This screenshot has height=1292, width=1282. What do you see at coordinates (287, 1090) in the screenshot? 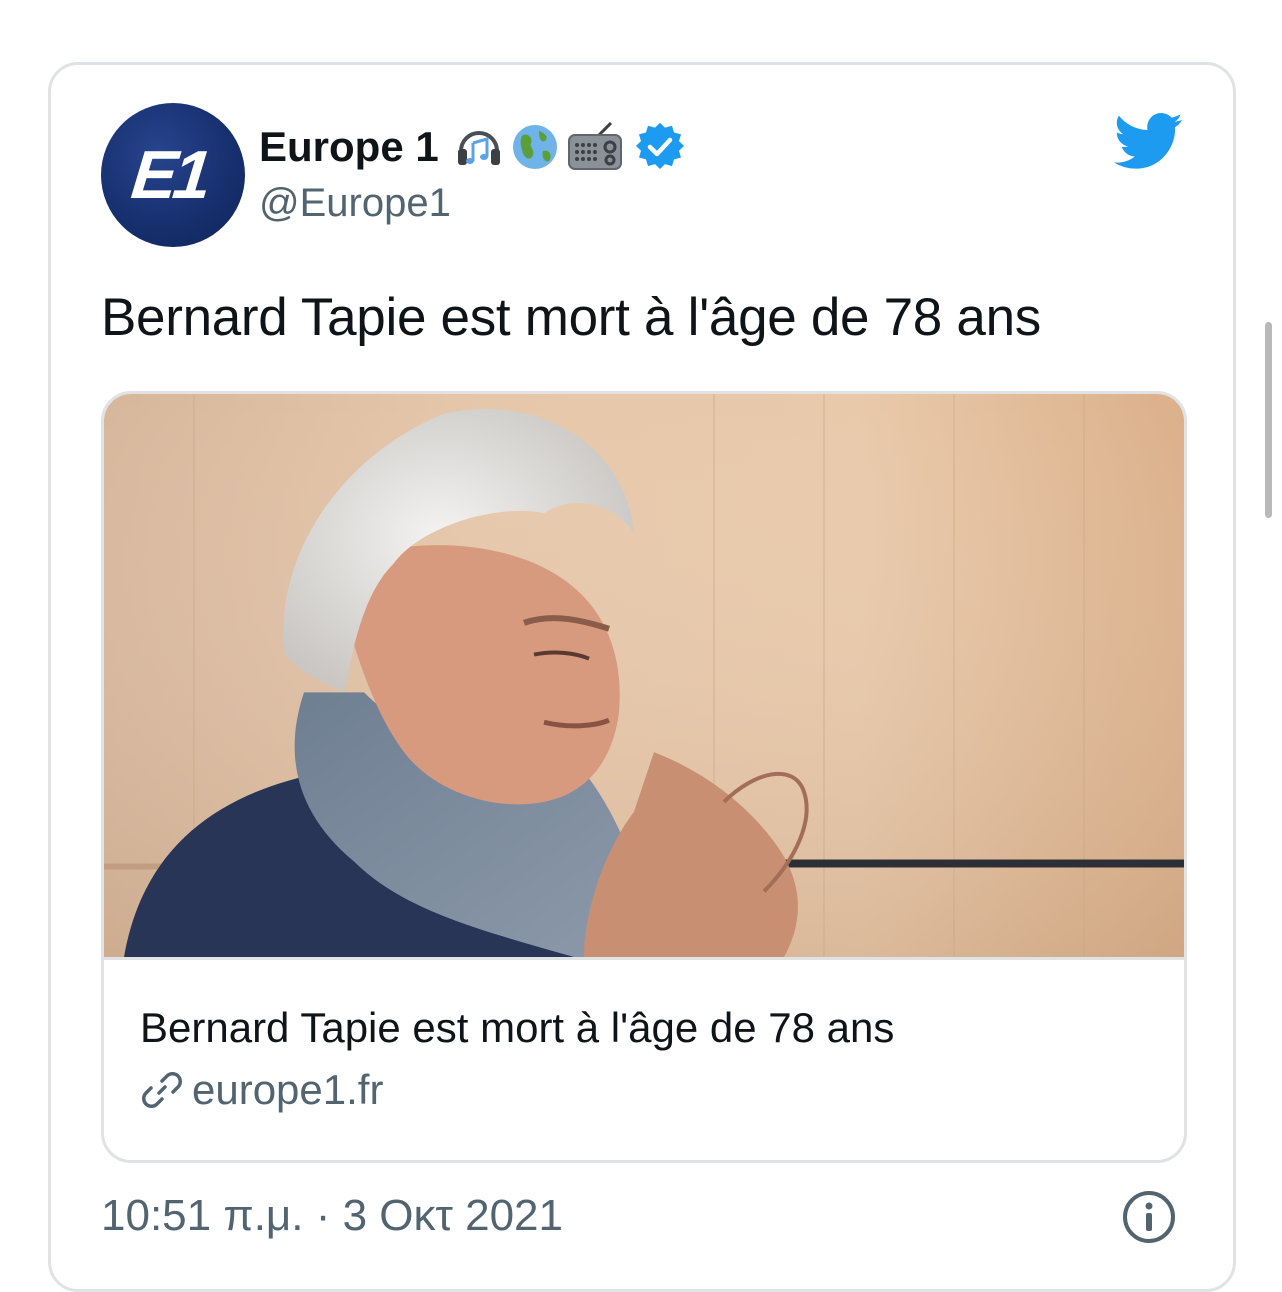
I see `link-preview-domain: europe1.fr` at bounding box center [287, 1090].